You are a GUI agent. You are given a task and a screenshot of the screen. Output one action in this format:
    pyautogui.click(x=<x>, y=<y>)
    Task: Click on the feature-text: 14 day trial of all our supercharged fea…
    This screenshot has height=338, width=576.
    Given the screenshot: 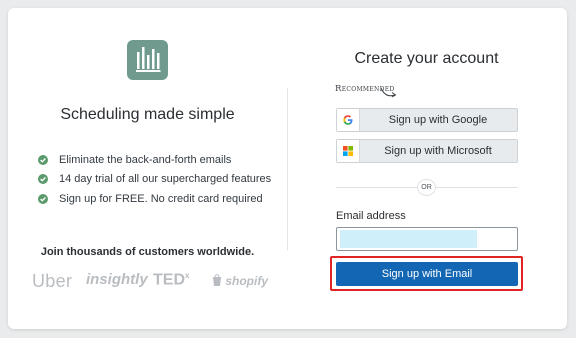 What is the action you would take?
    pyautogui.click(x=165, y=179)
    